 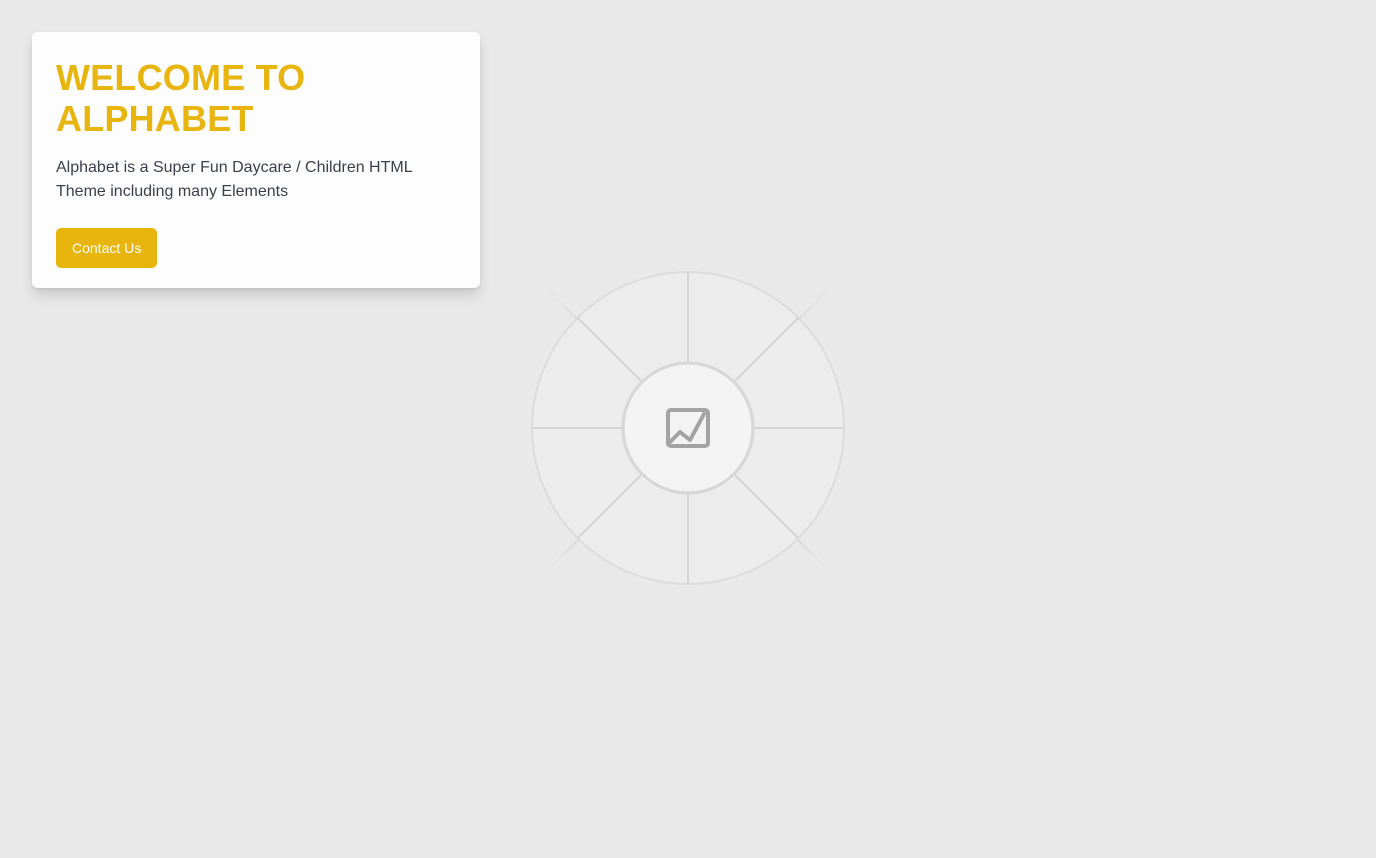 I want to click on contact-us-button: Contact Us, so click(x=107, y=248).